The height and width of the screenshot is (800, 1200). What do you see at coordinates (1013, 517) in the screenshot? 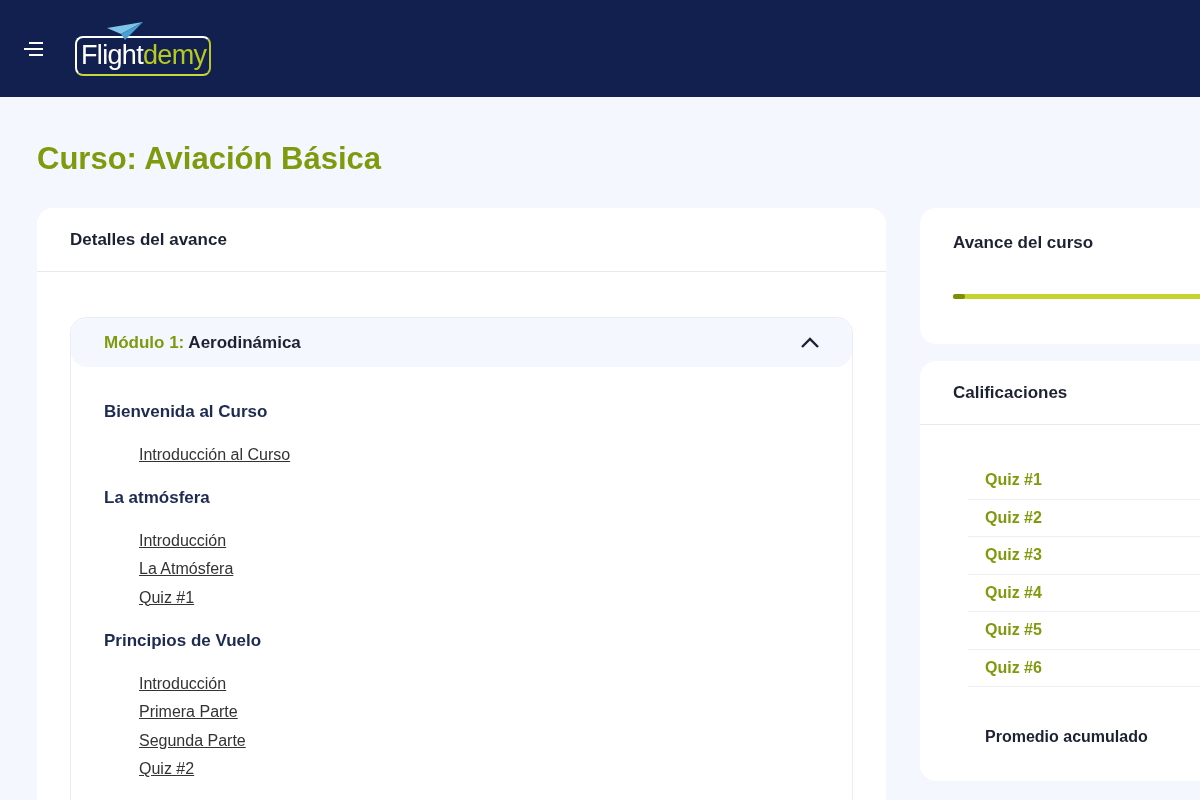
I see `quiz-label: Quiz #2` at bounding box center [1013, 517].